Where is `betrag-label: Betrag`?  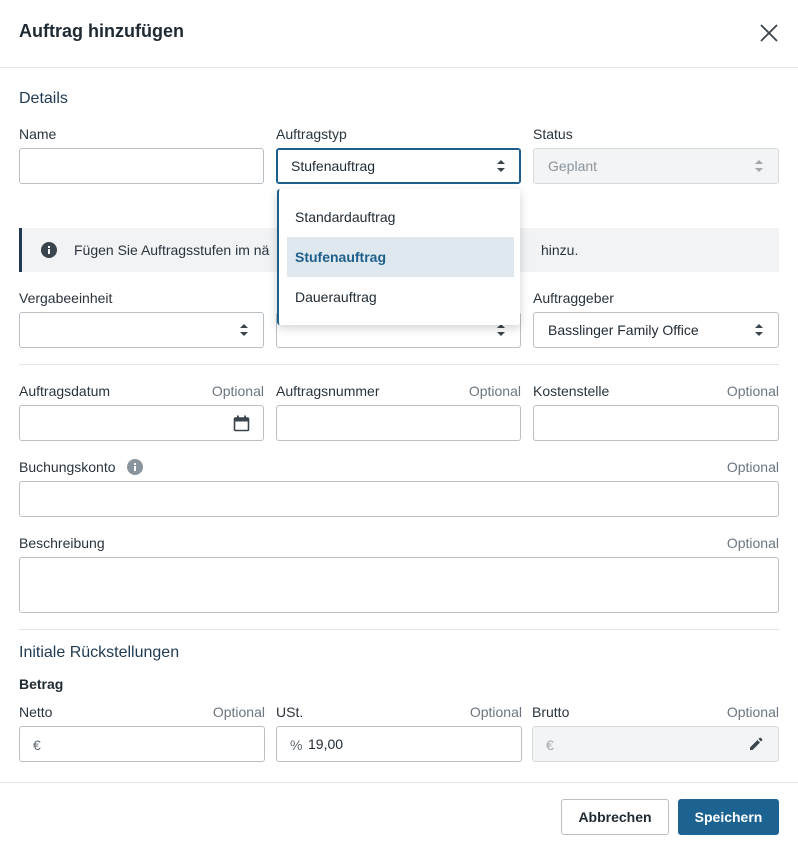 betrag-label: Betrag is located at coordinates (41, 684).